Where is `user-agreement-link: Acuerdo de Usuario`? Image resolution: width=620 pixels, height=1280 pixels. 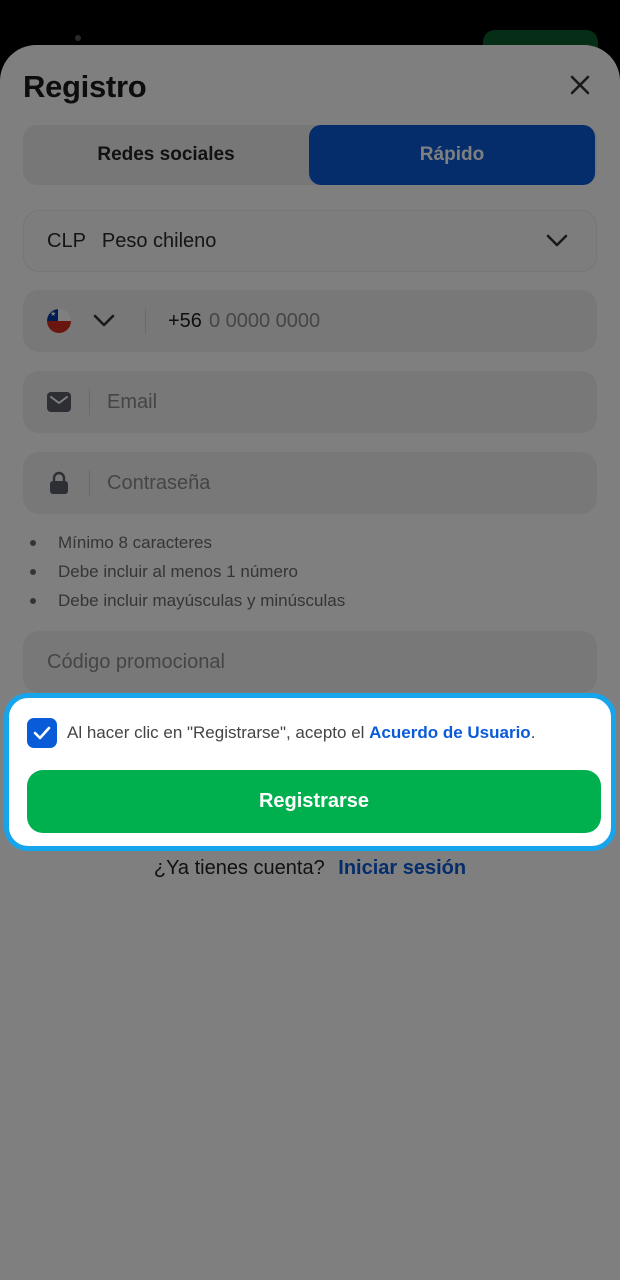 user-agreement-link: Acuerdo de Usuario is located at coordinates (450, 732).